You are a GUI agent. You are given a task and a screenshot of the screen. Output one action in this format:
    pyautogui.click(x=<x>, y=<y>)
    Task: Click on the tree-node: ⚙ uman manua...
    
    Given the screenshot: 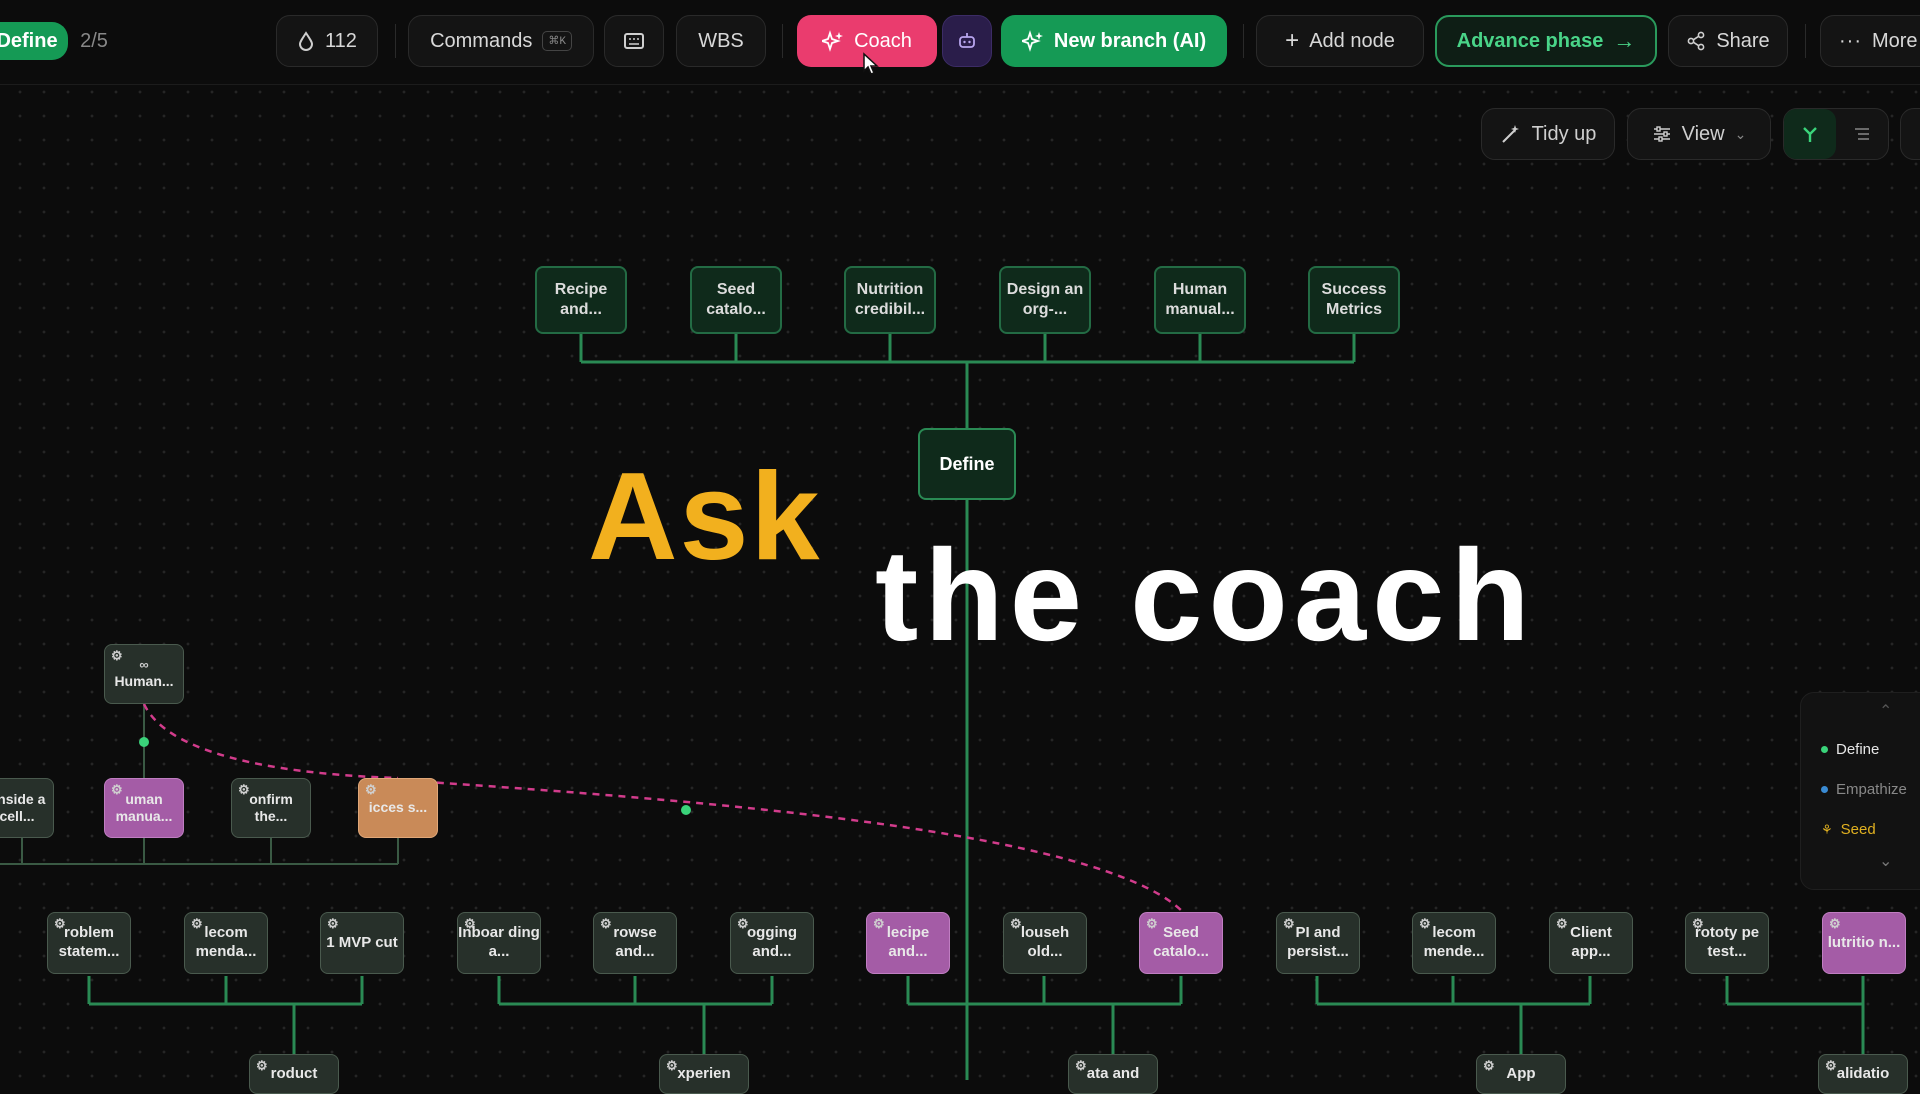 What is the action you would take?
    pyautogui.click(x=144, y=808)
    